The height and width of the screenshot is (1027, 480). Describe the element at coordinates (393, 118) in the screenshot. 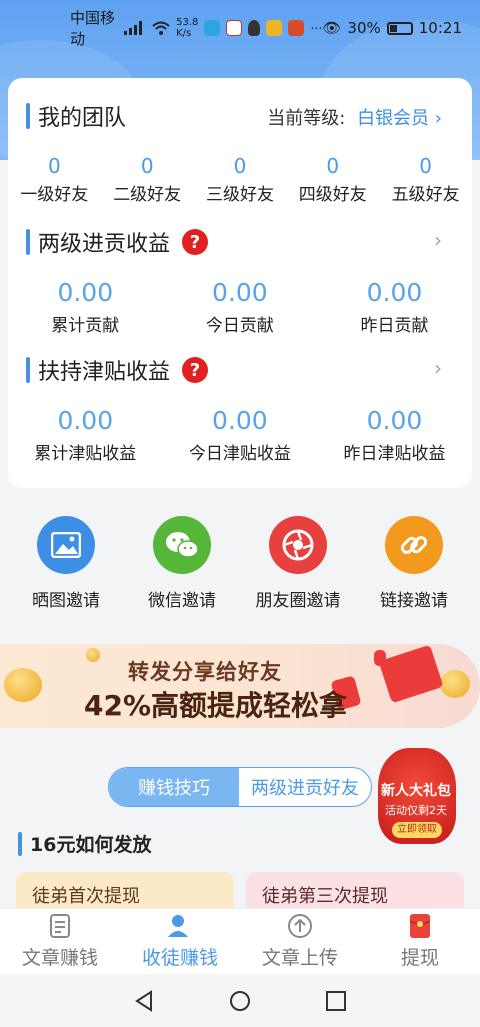

I see `member-level-value: 白银会员` at that location.